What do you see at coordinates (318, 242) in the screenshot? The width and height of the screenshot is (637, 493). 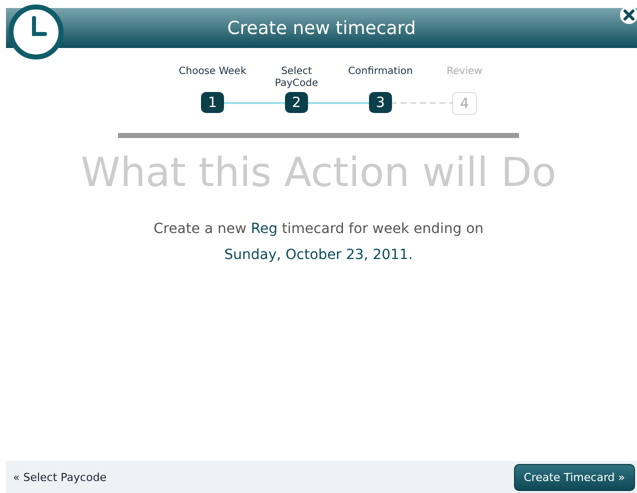 I see `summary-text: Create a new Reg timecard for week ending on Sunday, October 23, 2011.` at bounding box center [318, 242].